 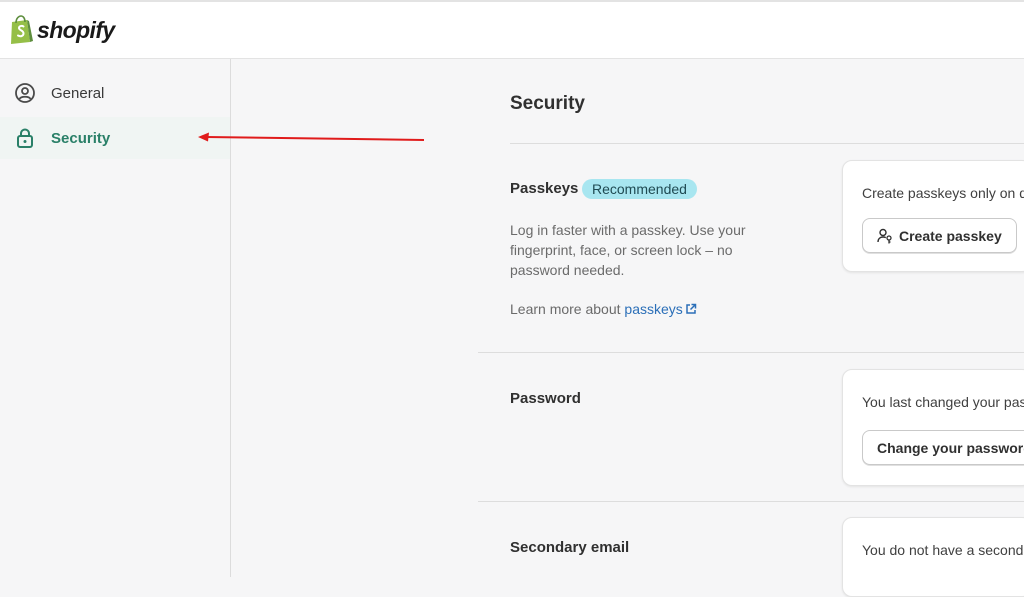 I want to click on passkeys-title: Passkeys, so click(x=544, y=188).